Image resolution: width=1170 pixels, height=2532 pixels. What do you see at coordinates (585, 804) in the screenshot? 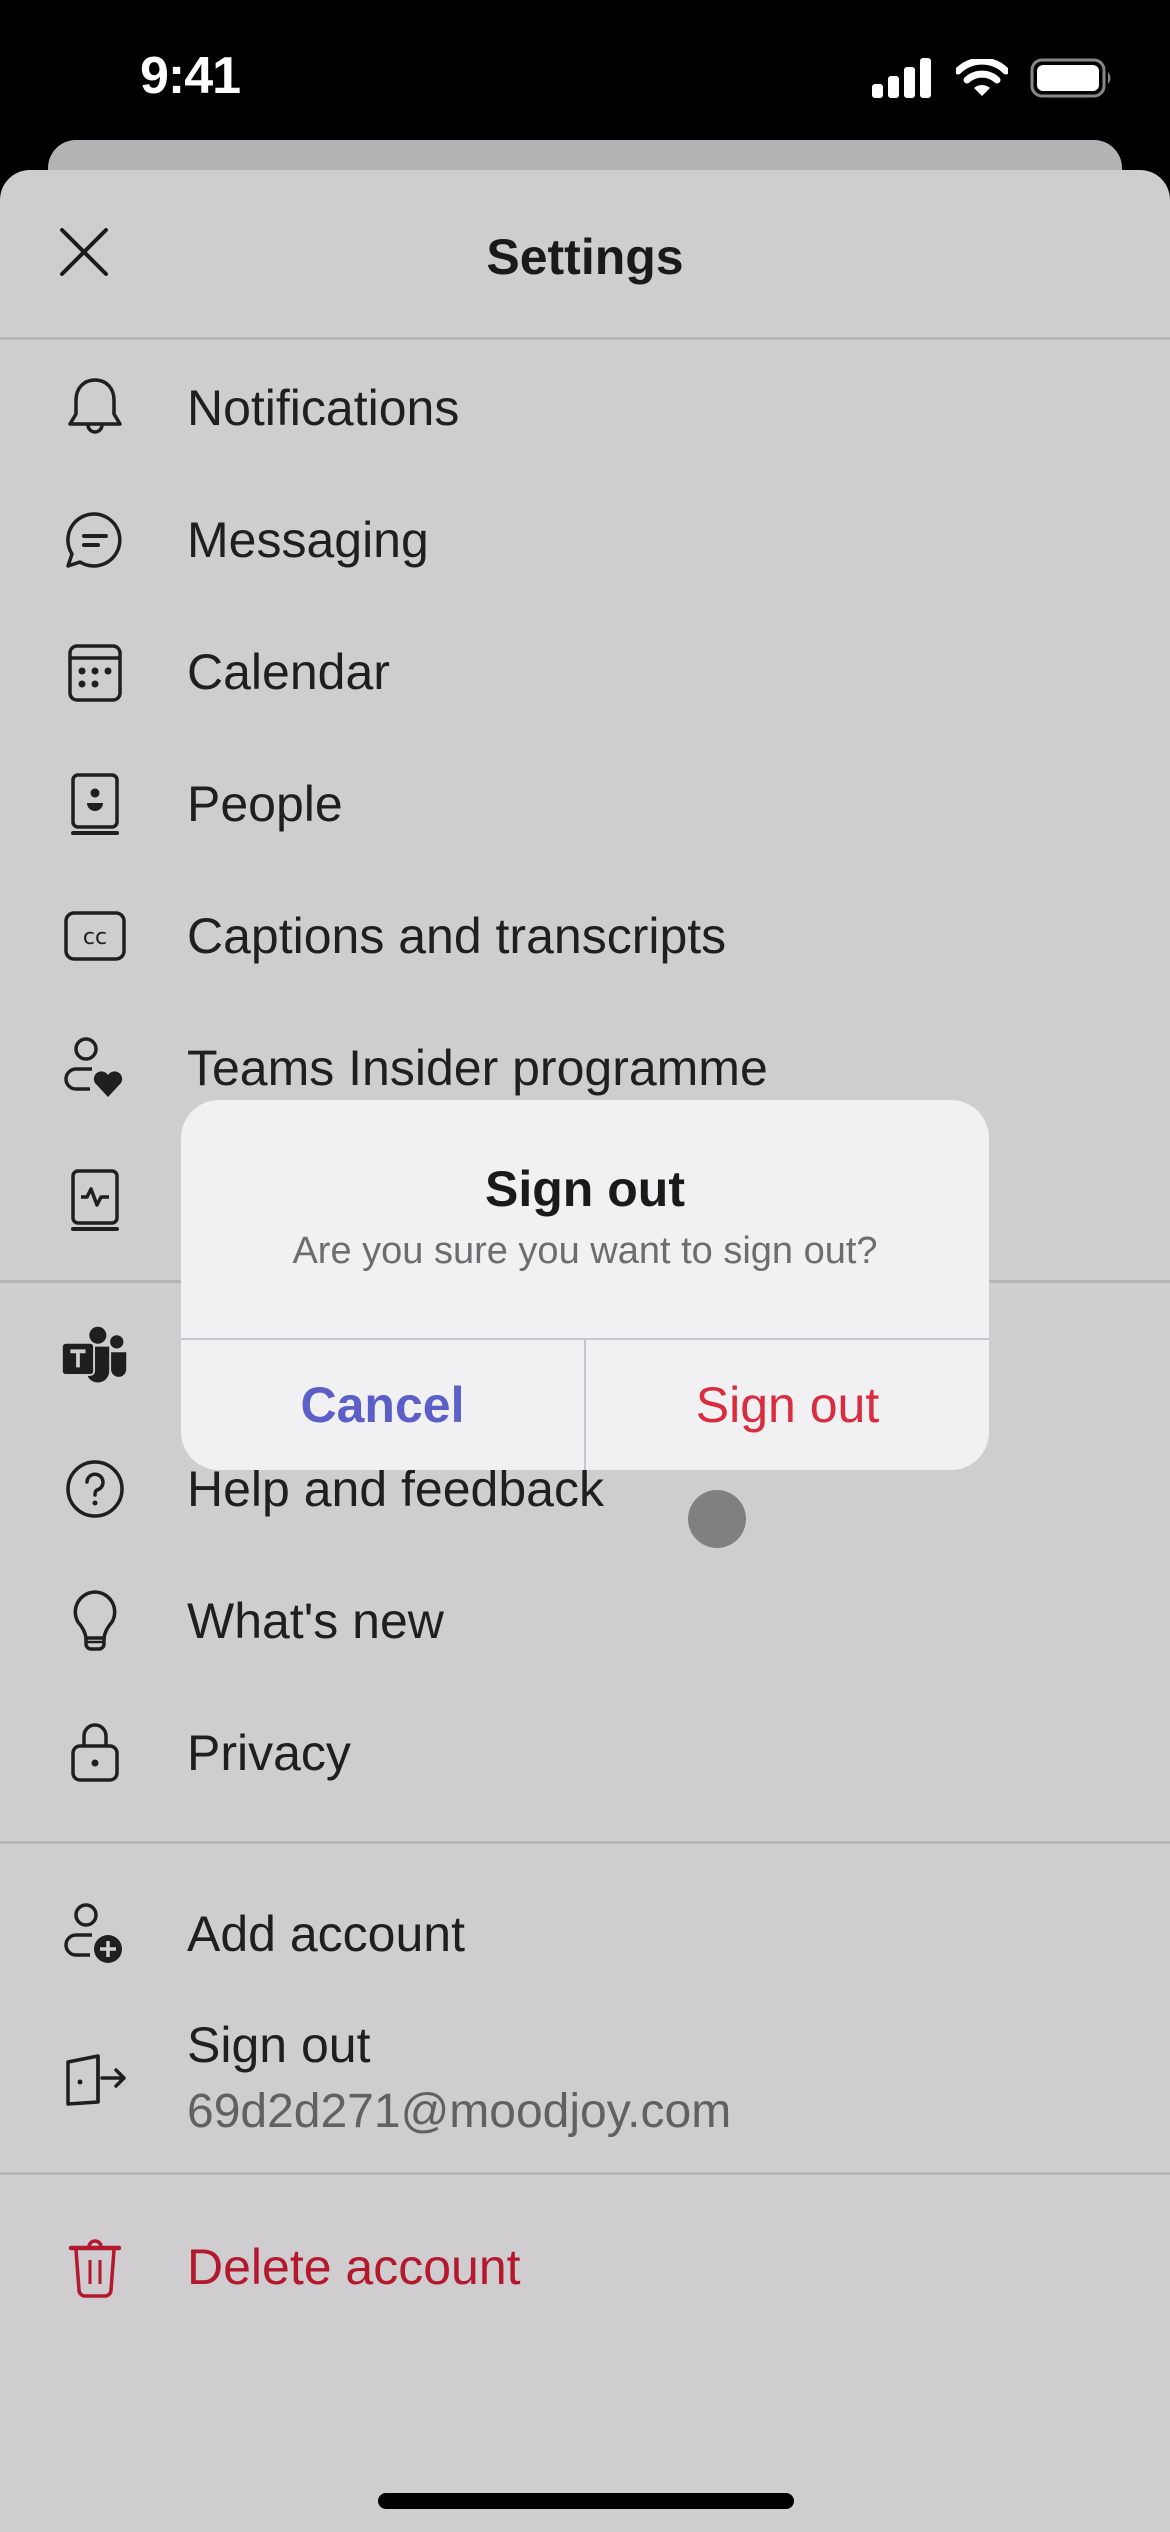
I see `settings-item-people: People` at bounding box center [585, 804].